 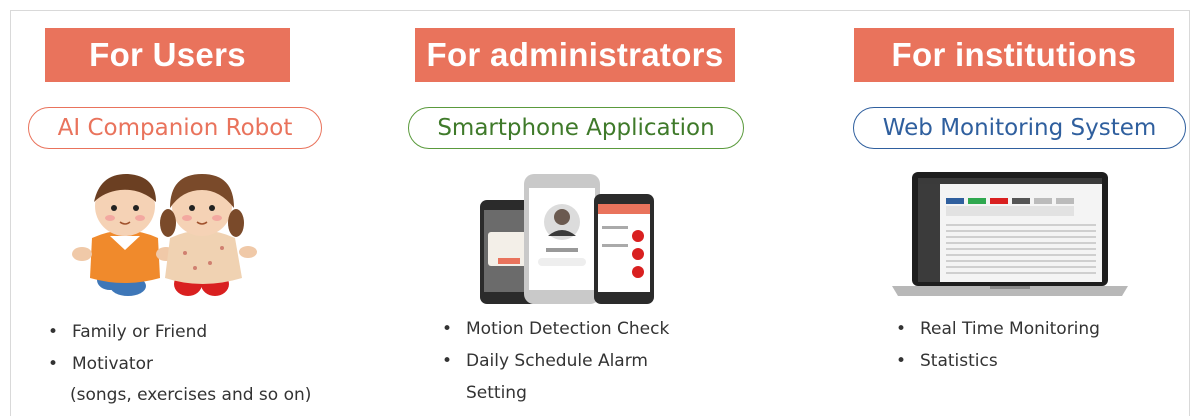 I want to click on users-bullet-list: • Family or Friend • Motivator, so click(x=126, y=348).